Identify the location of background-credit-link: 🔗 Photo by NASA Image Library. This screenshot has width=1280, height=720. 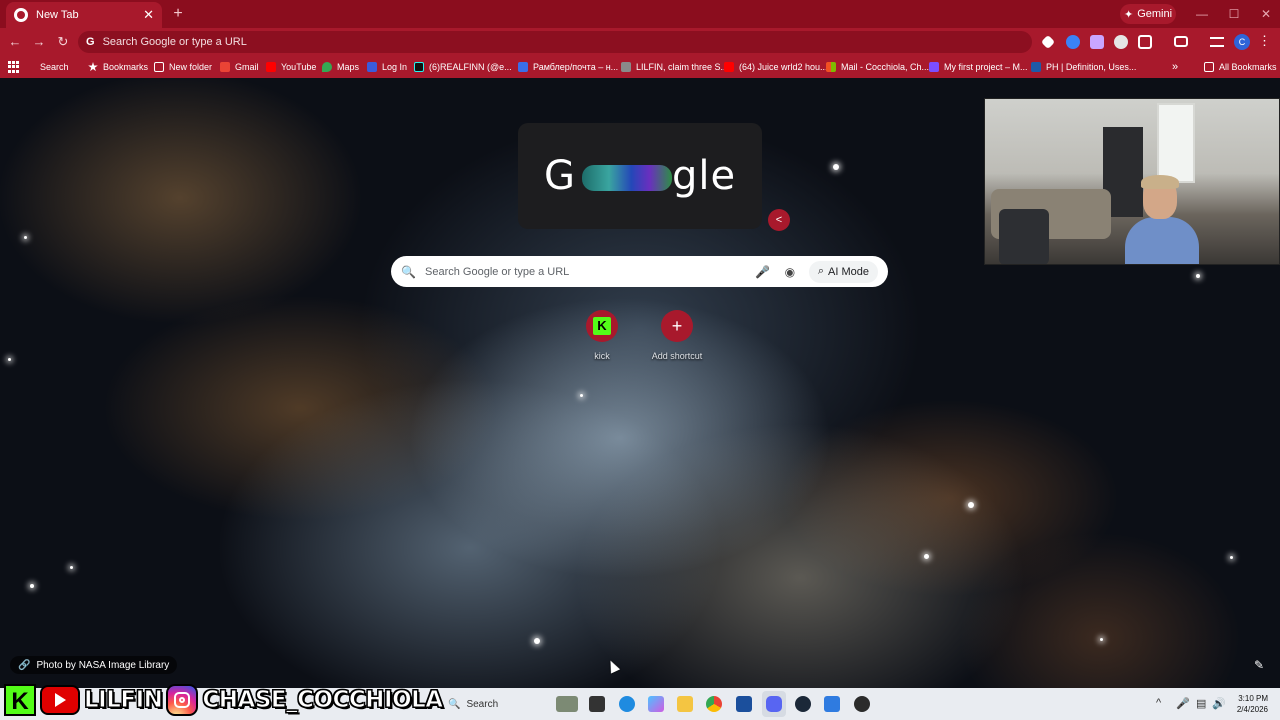
(94, 665).